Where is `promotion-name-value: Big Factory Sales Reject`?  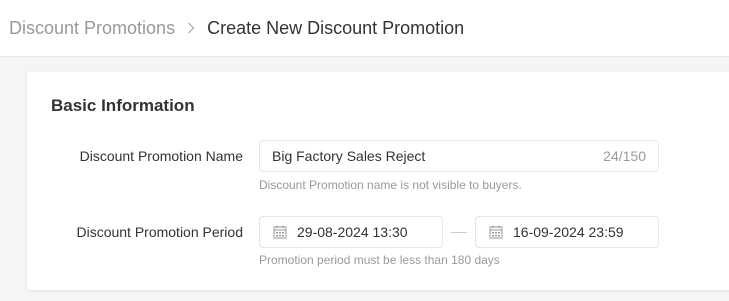 promotion-name-value: Big Factory Sales Reject is located at coordinates (349, 156).